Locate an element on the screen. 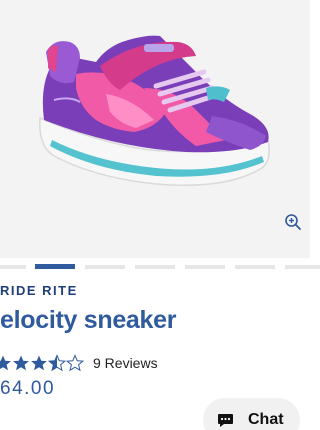  product-title: elocity sneaker is located at coordinates (88, 320).